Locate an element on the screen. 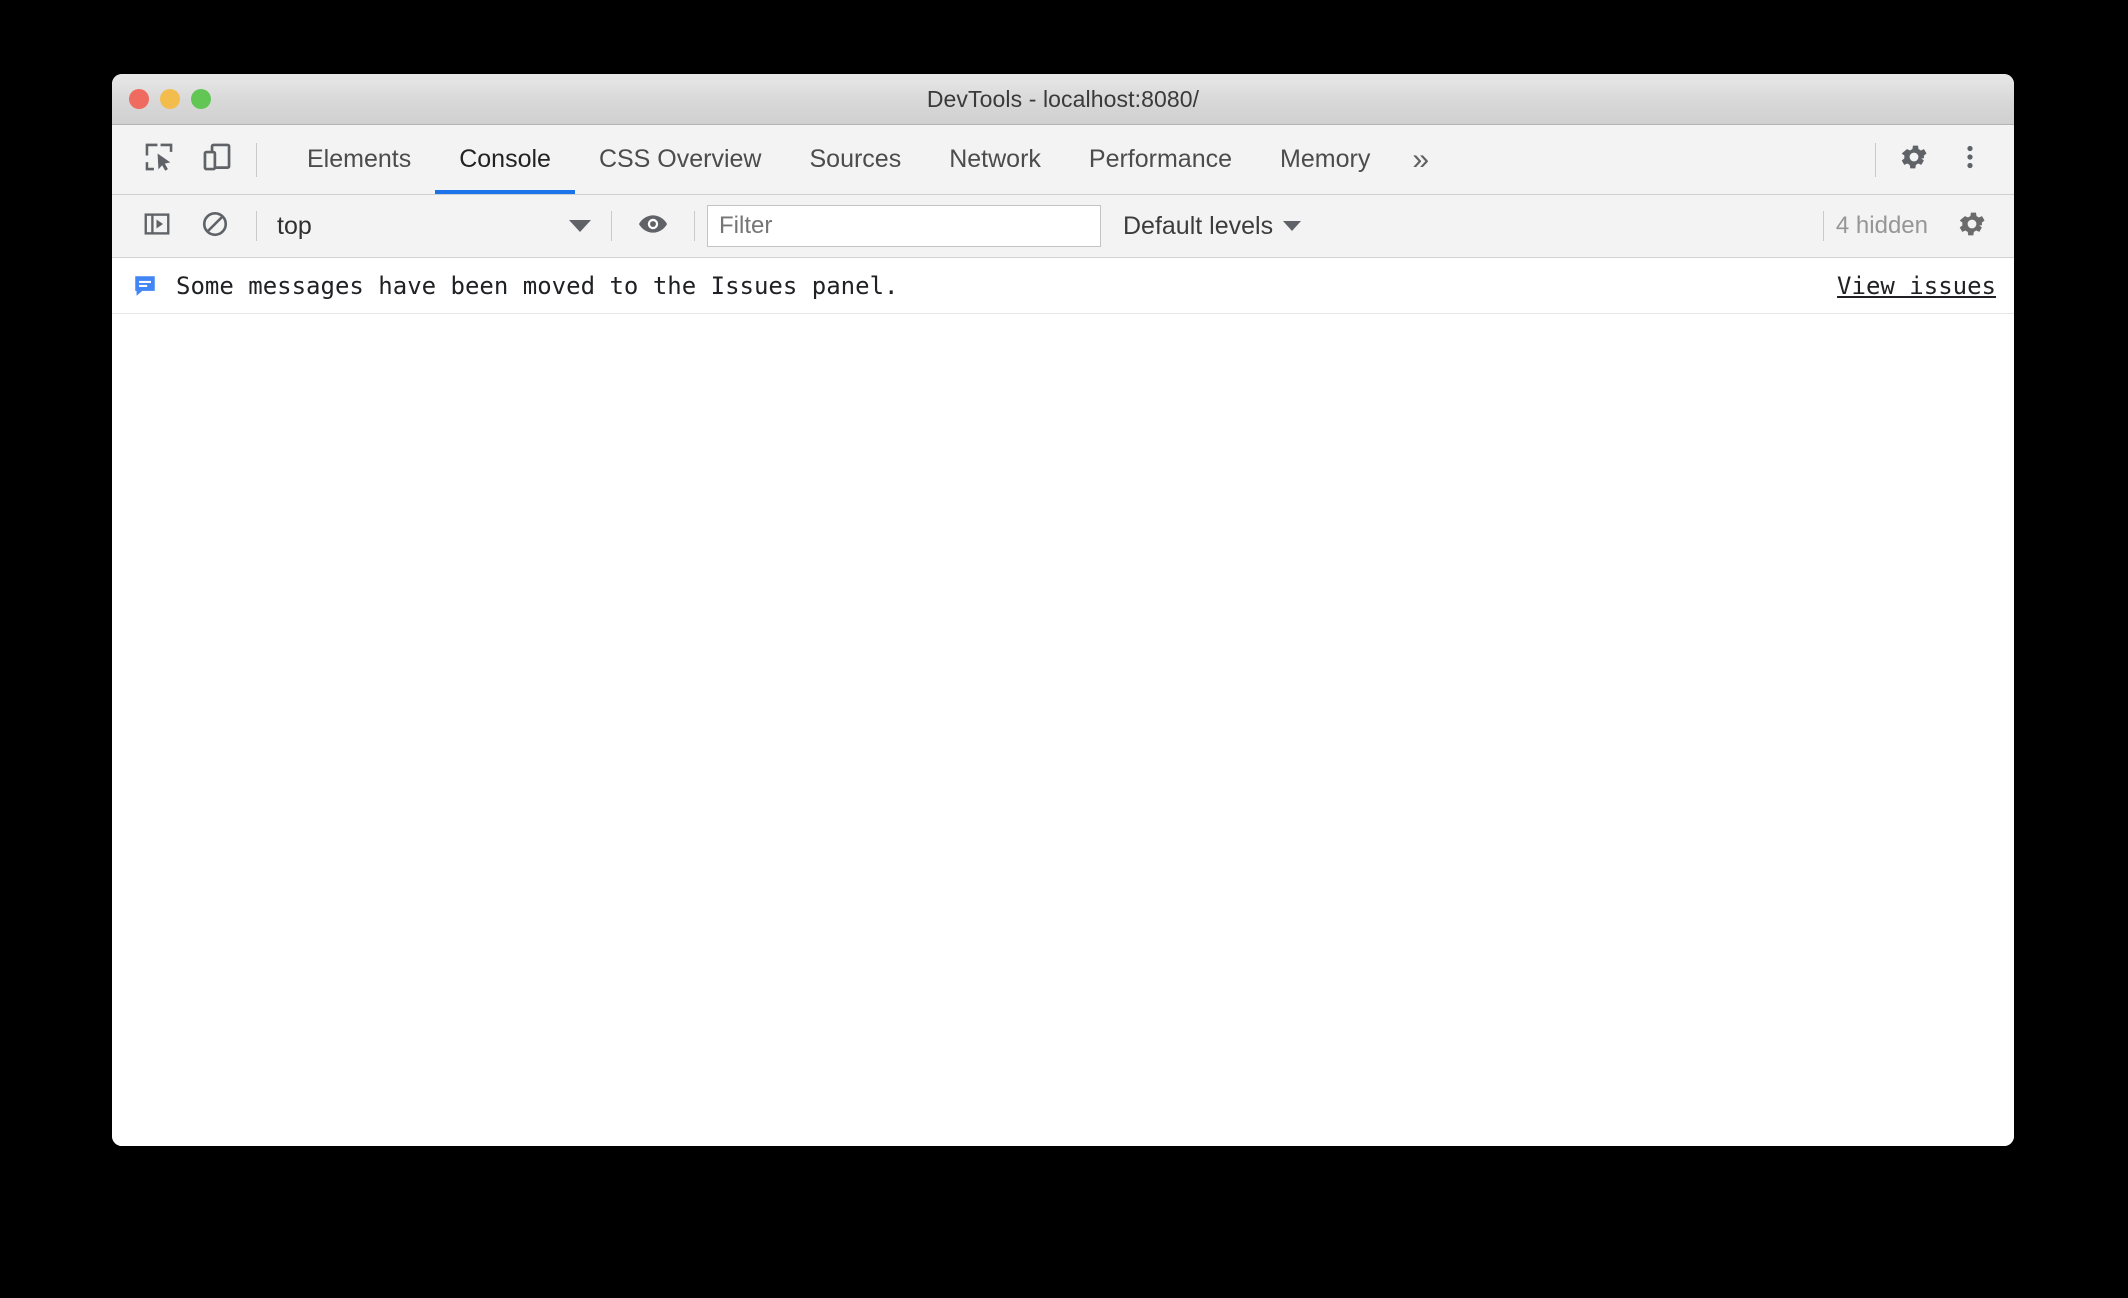 This screenshot has width=2128, height=1298. console-filter-toolbar: top Default levels 4 hidden is located at coordinates (1063, 226).